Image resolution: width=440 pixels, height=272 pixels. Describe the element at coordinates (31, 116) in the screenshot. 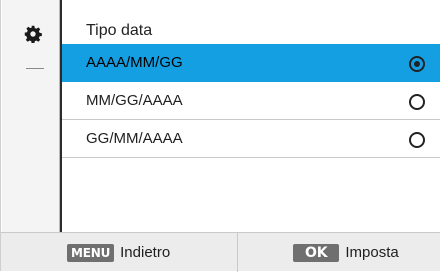

I see `settings-sidebar` at that location.